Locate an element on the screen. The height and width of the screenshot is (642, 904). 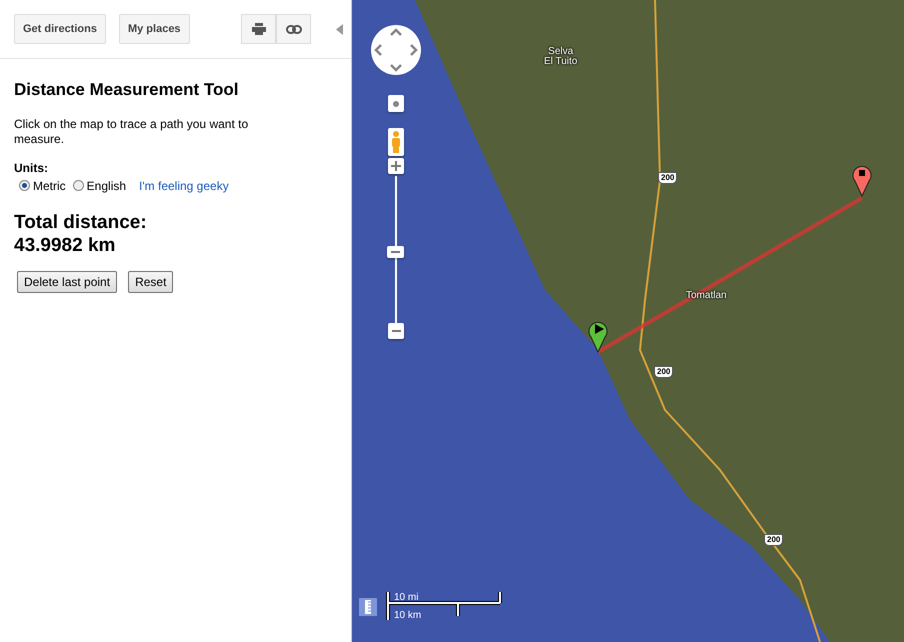
pan-control is located at coordinates (396, 50).